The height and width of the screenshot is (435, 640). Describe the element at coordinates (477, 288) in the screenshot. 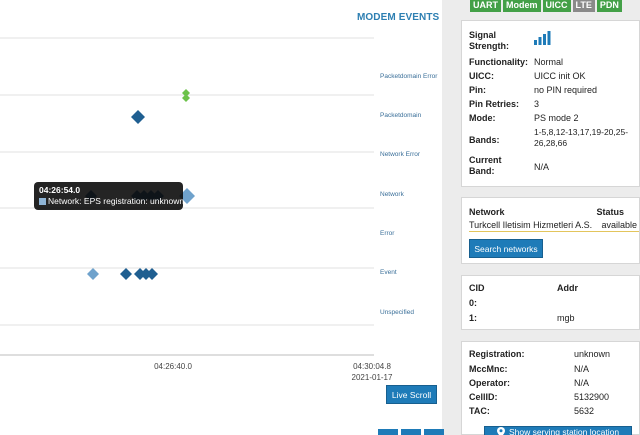

I see `cid-column-header: CID` at that location.